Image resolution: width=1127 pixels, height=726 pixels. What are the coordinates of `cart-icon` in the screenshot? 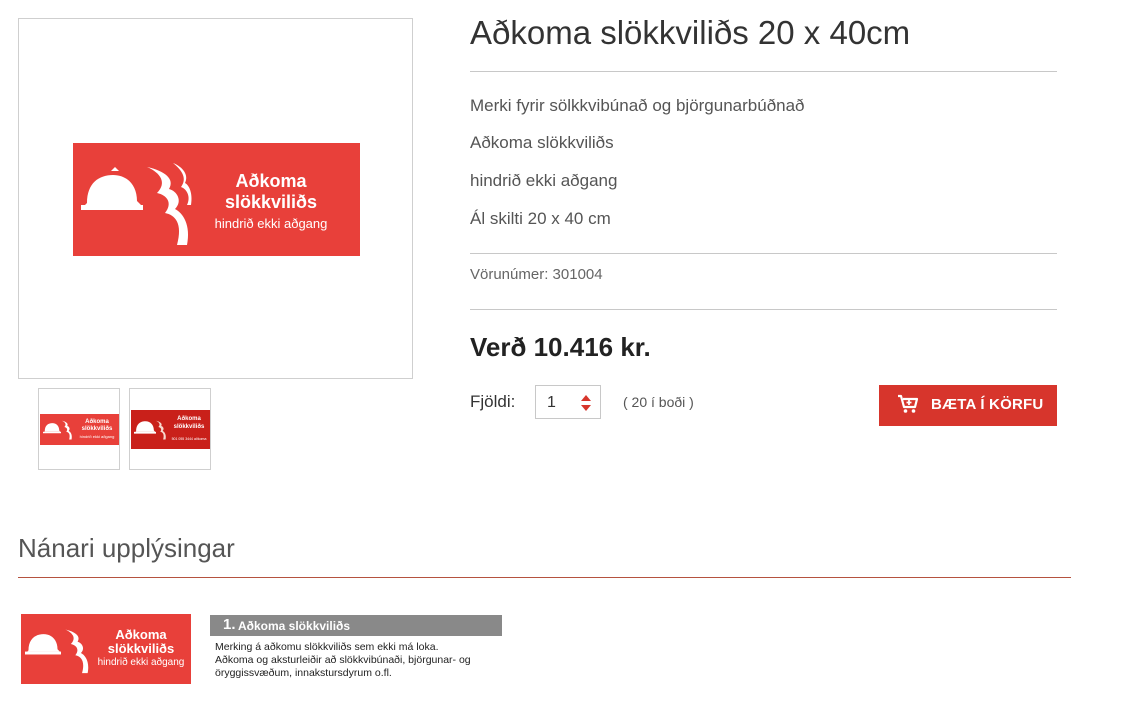 It's located at (908, 403).